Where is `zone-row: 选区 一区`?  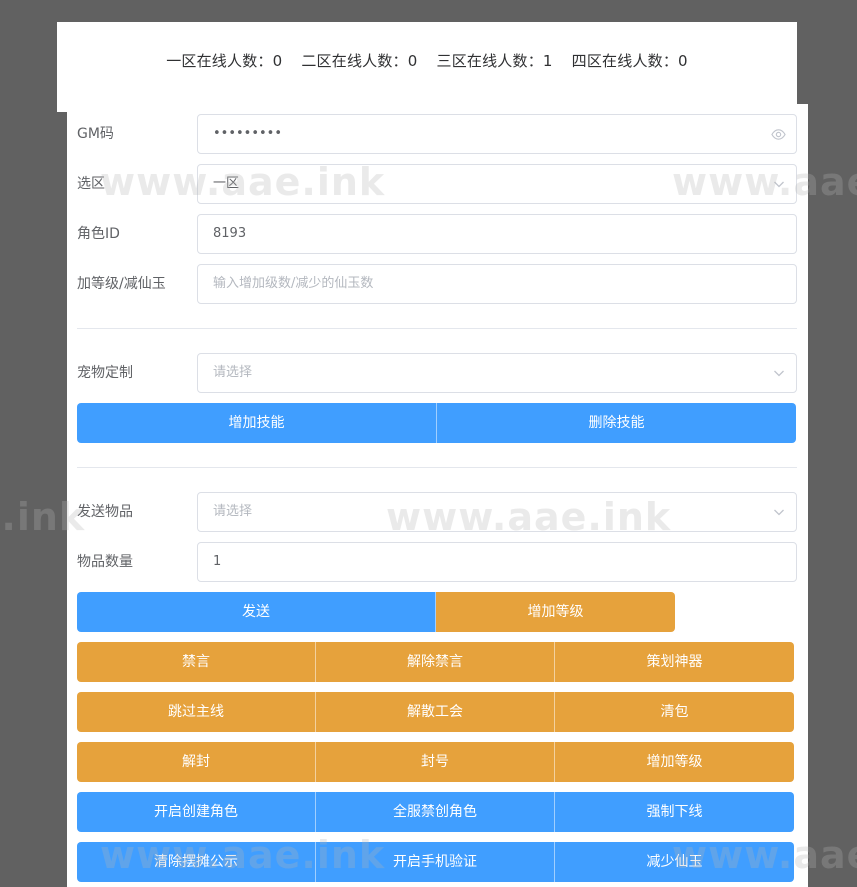 zone-row: 选区 一区 is located at coordinates (437, 184).